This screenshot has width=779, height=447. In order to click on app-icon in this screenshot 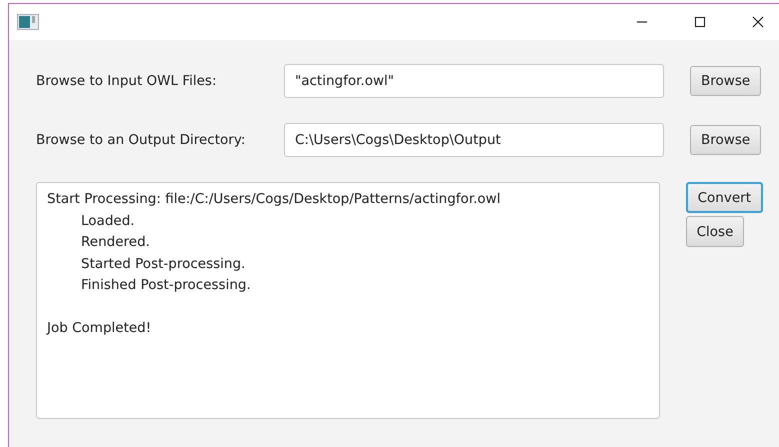, I will do `click(28, 22)`.